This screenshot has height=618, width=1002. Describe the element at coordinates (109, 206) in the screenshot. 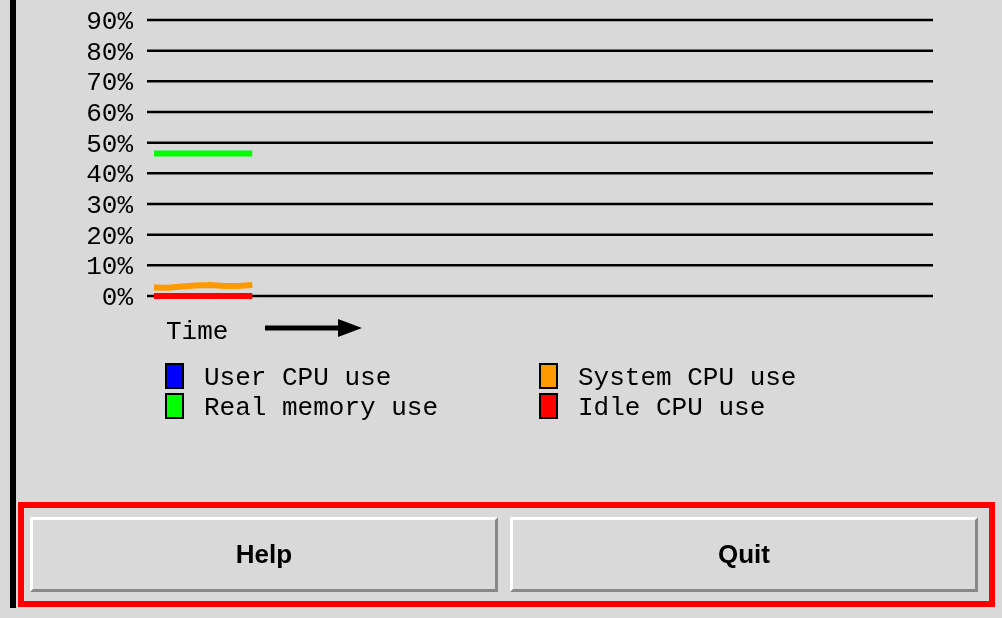

I see `y-tick-label: 30%` at that location.